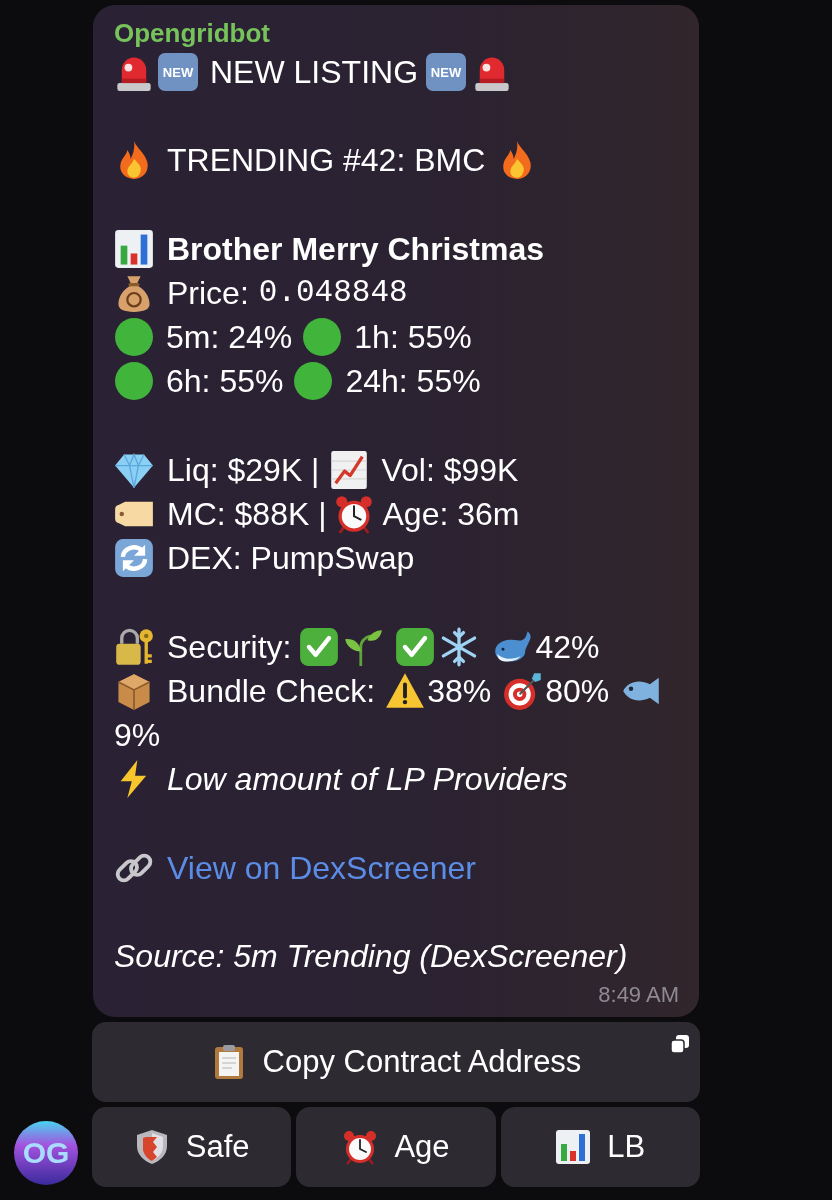 The width and height of the screenshot is (832, 1200). Describe the element at coordinates (638, 995) in the screenshot. I see `message-time: 8:49 AM` at that location.